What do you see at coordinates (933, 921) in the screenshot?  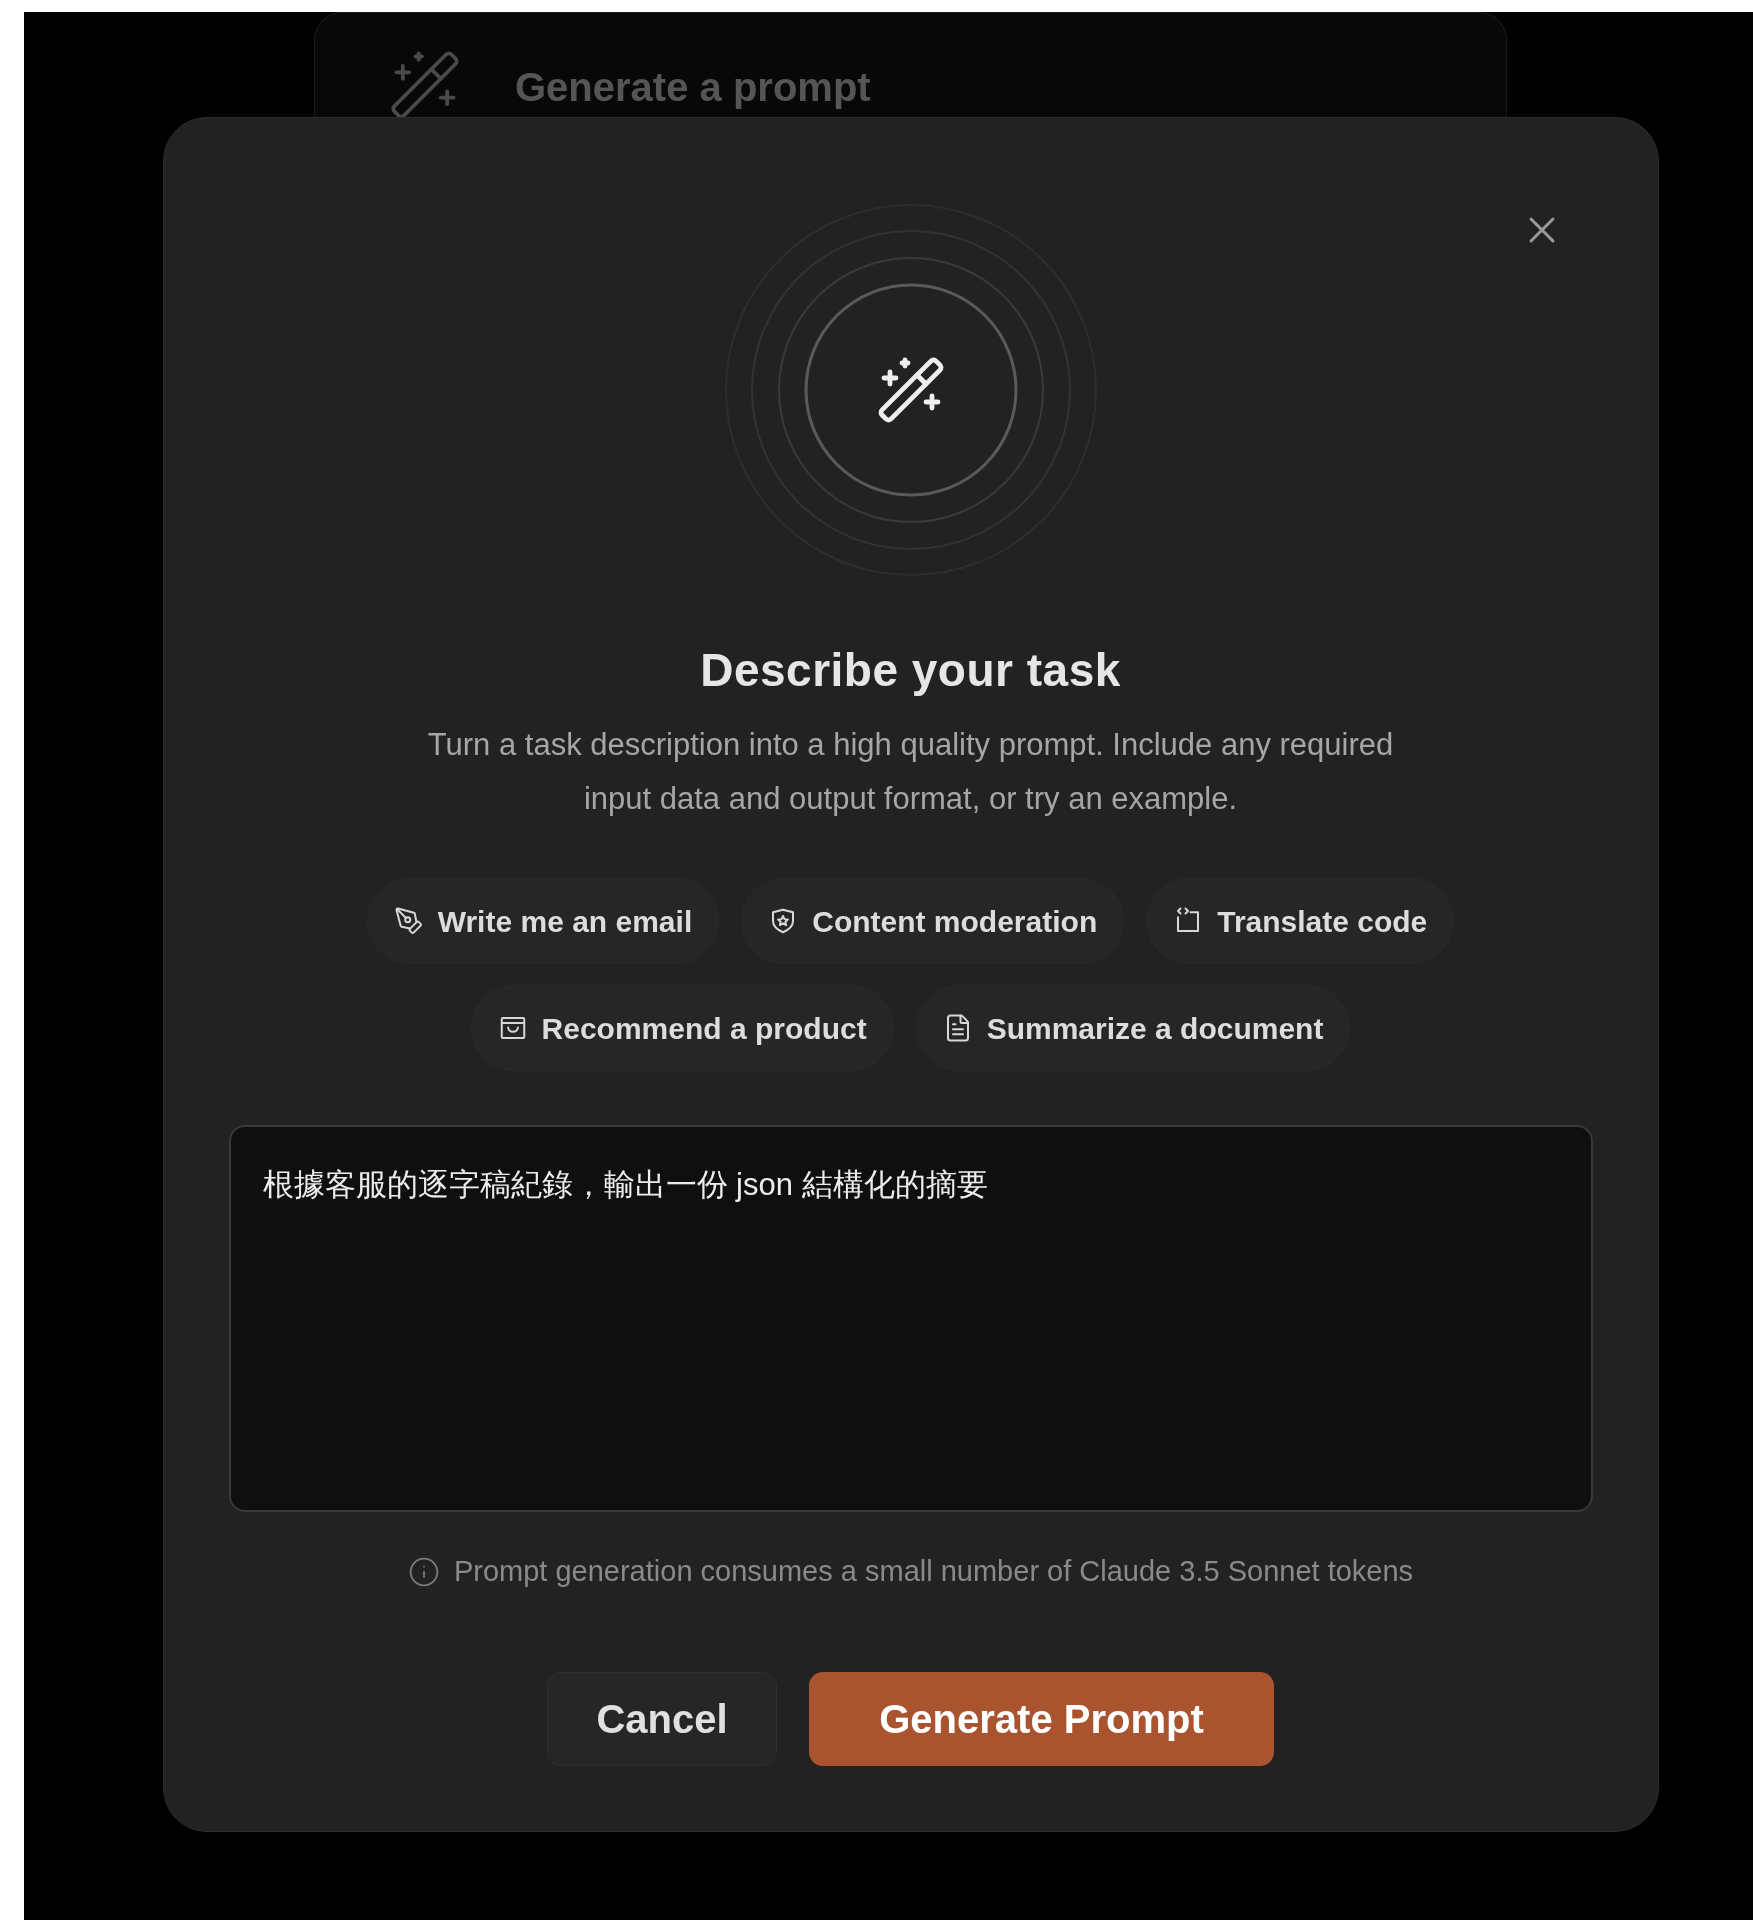 I see `example-chip: Content moderation` at bounding box center [933, 921].